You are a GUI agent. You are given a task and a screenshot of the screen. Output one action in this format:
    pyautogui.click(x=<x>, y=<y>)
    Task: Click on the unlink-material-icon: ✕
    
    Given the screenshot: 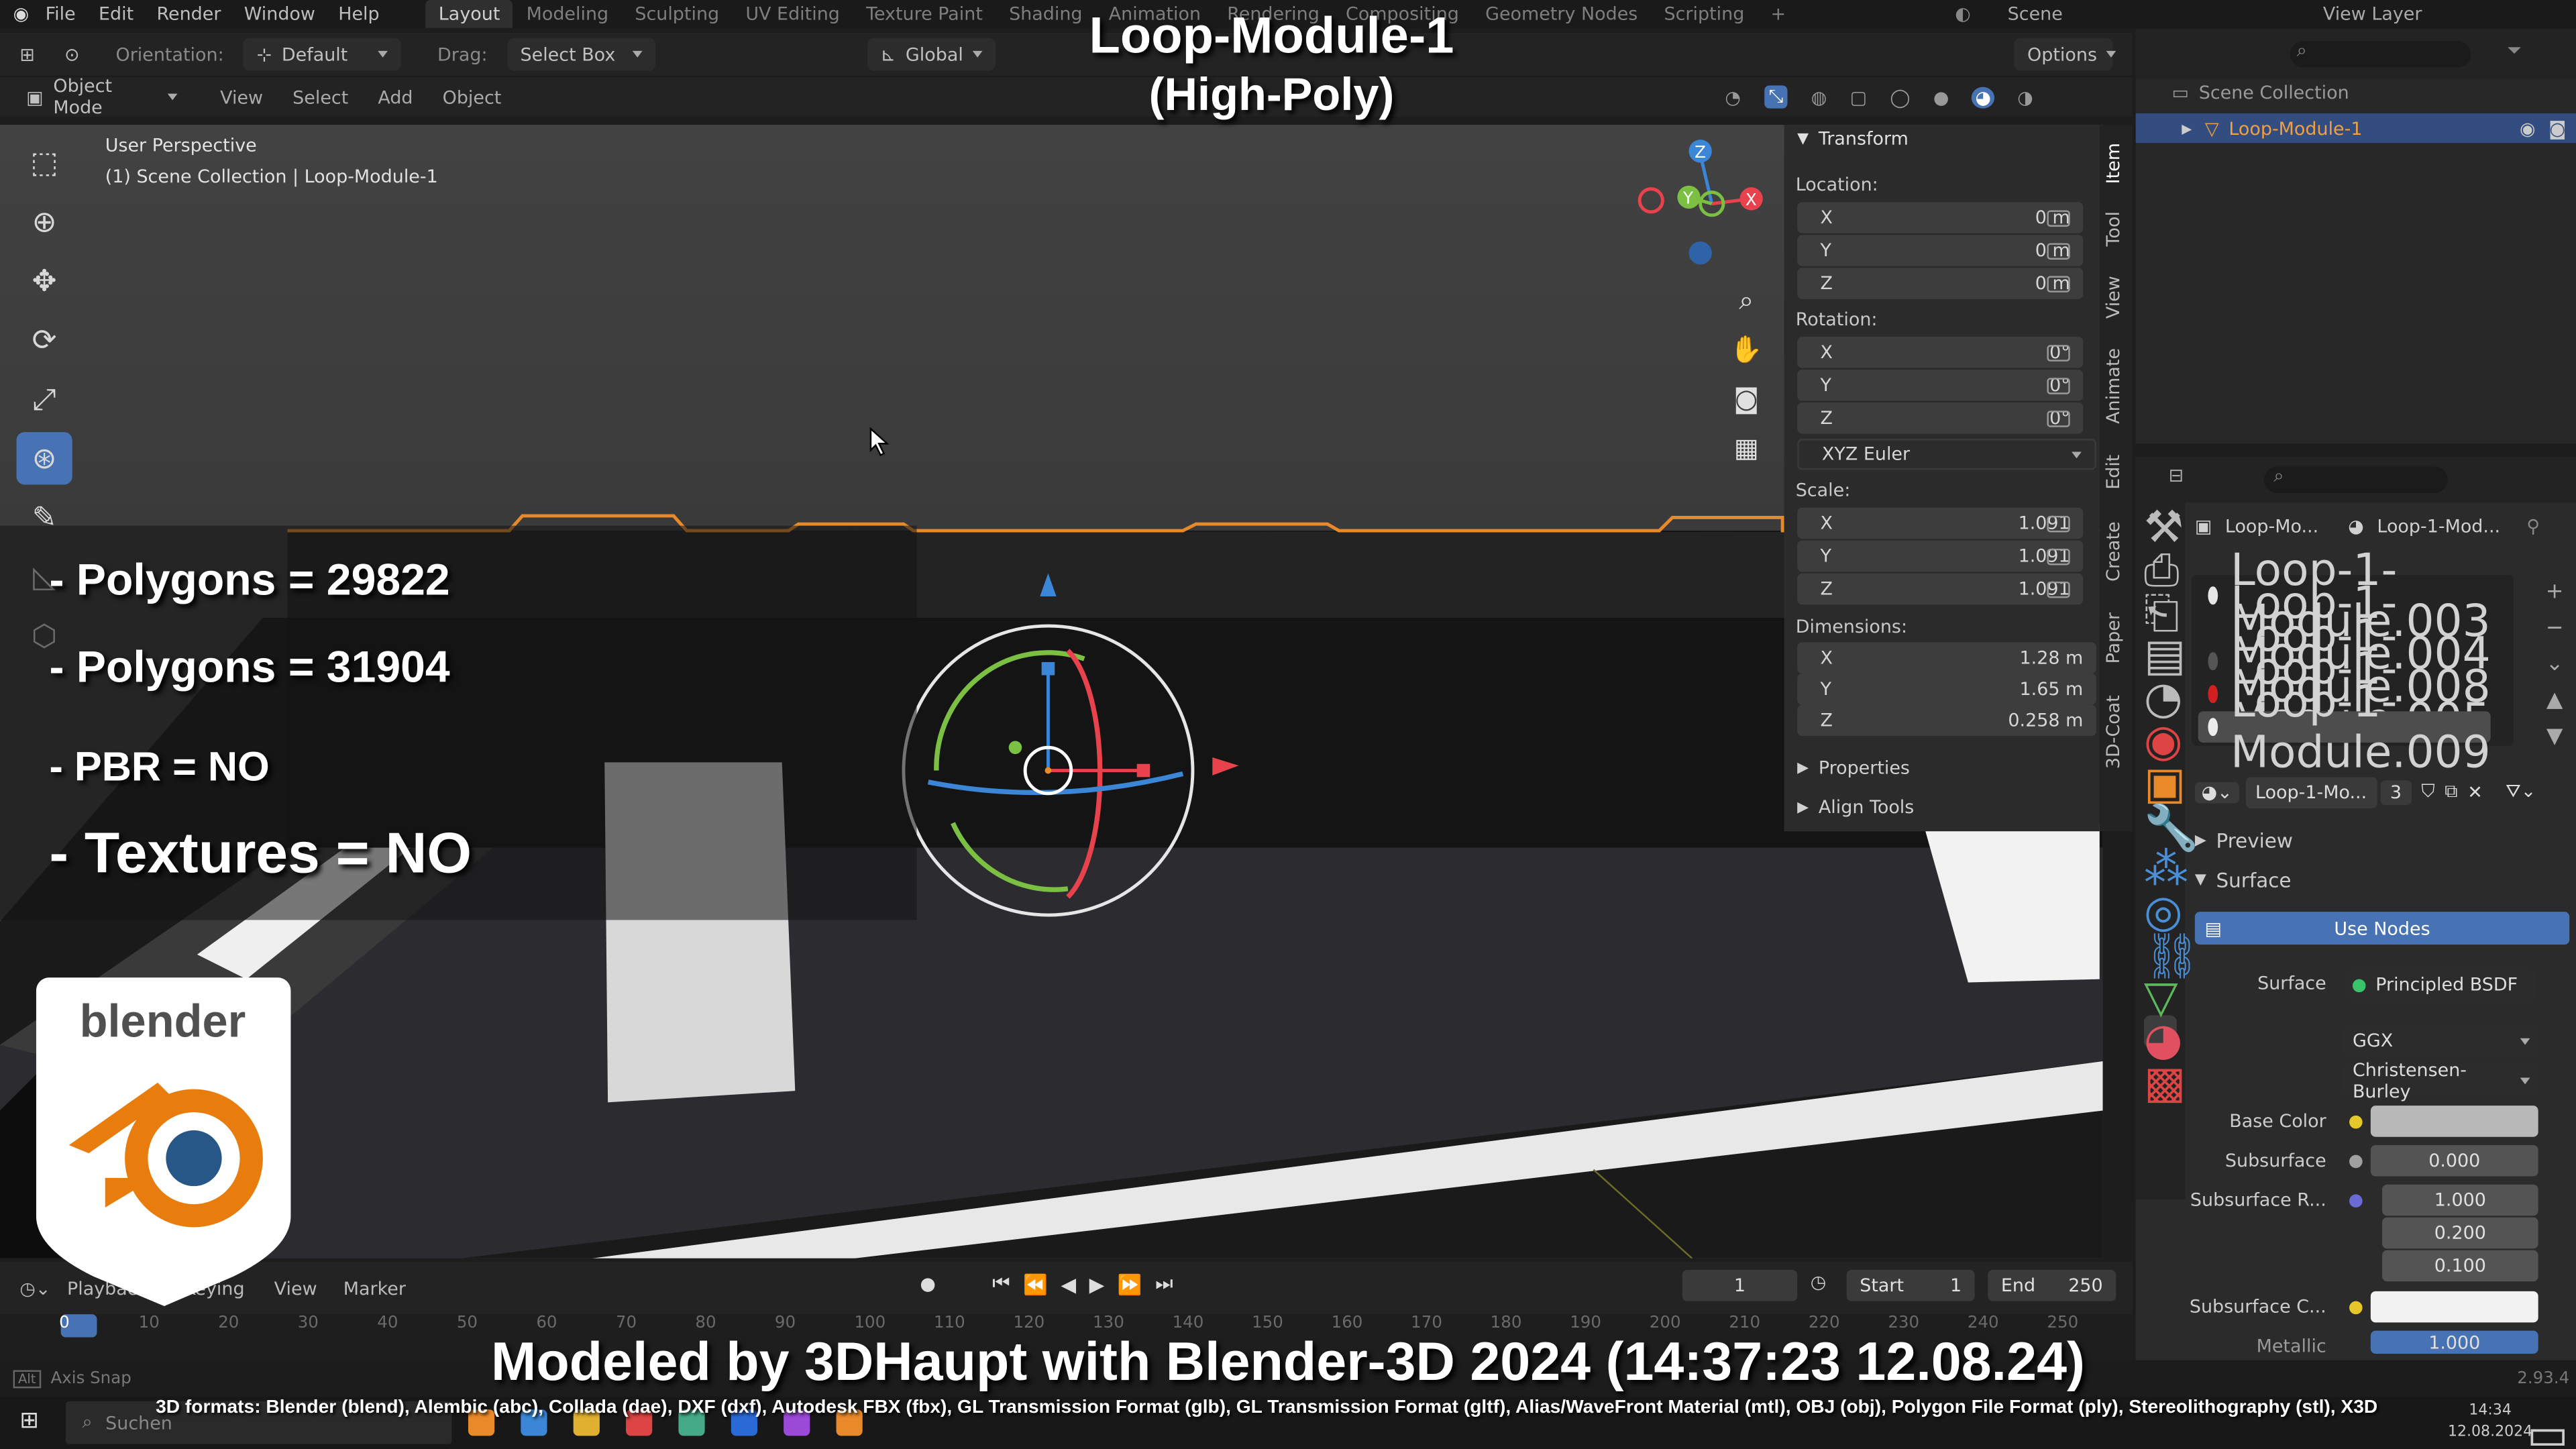 What is the action you would take?
    pyautogui.click(x=2475, y=791)
    